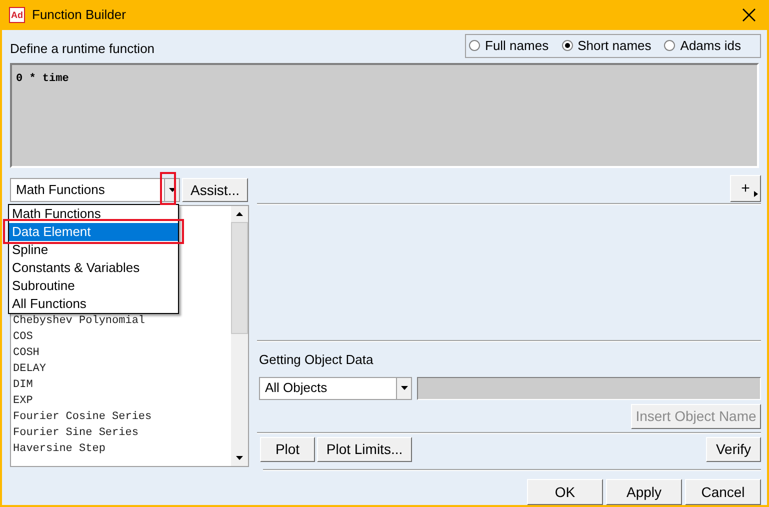 The width and height of the screenshot is (769, 507). Describe the element at coordinates (79, 15) in the screenshot. I see `window-title: Function Builder` at that location.